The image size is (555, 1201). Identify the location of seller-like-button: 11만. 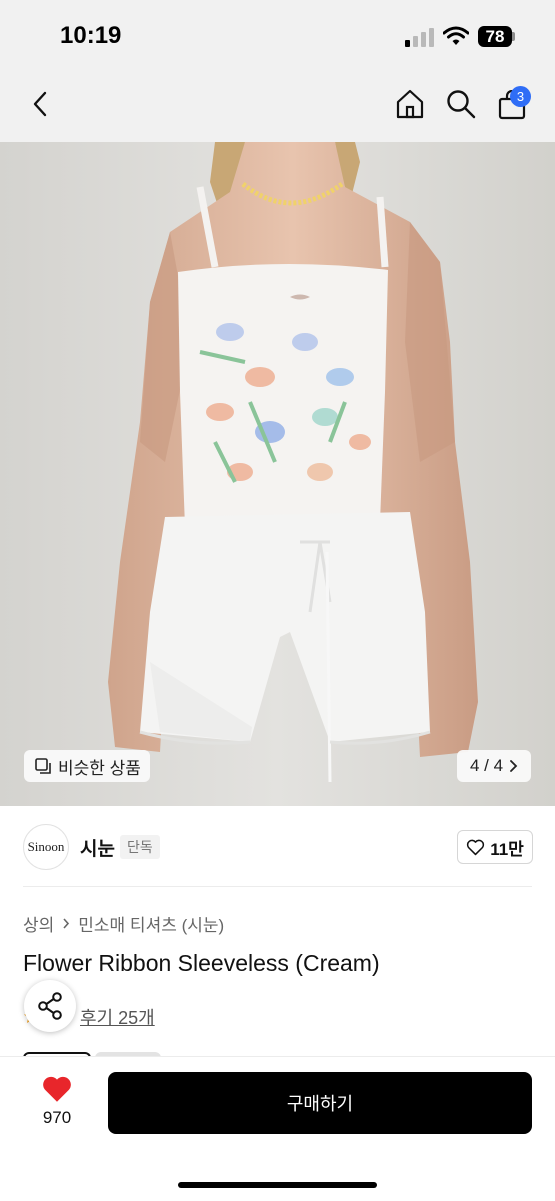
(495, 847).